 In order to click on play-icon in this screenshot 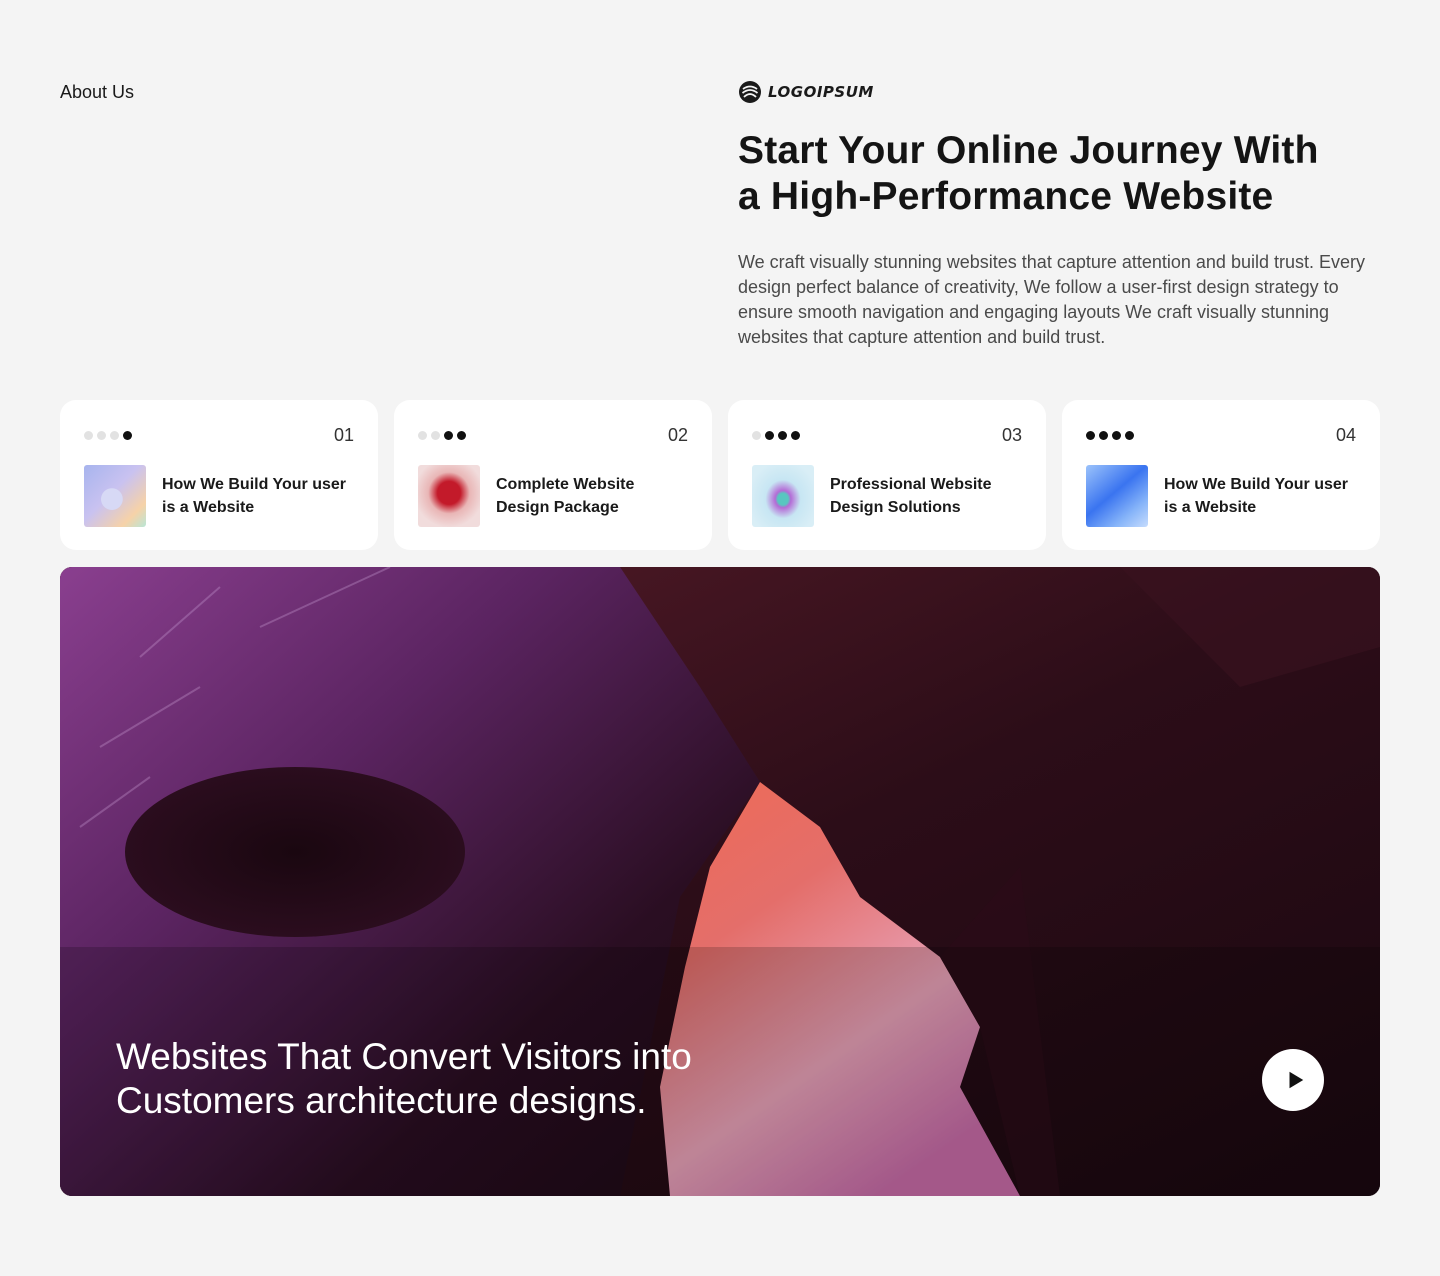, I will do `click(1296, 1080)`.